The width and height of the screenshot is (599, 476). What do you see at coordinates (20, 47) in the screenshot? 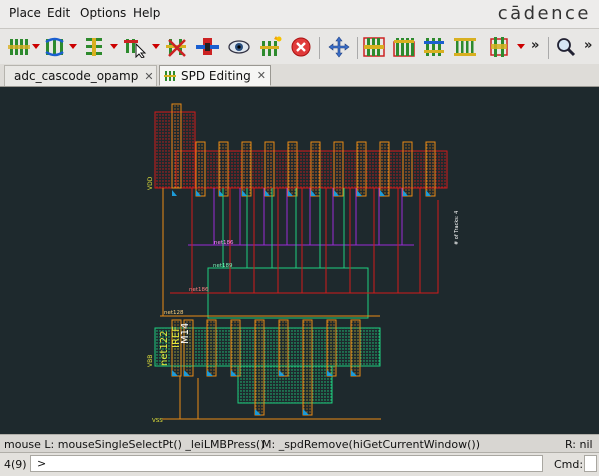
I see `place-pins-icon` at bounding box center [20, 47].